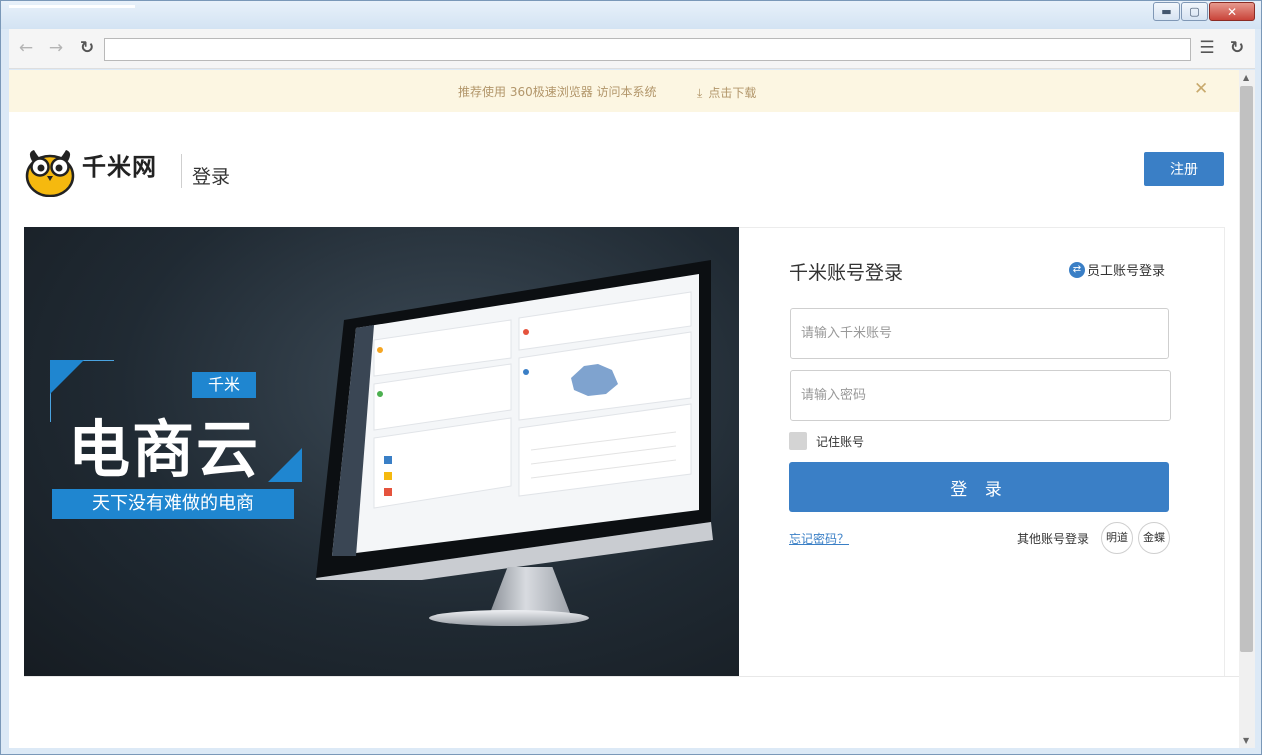  I want to click on remember-account: 记住账号, so click(826, 441).